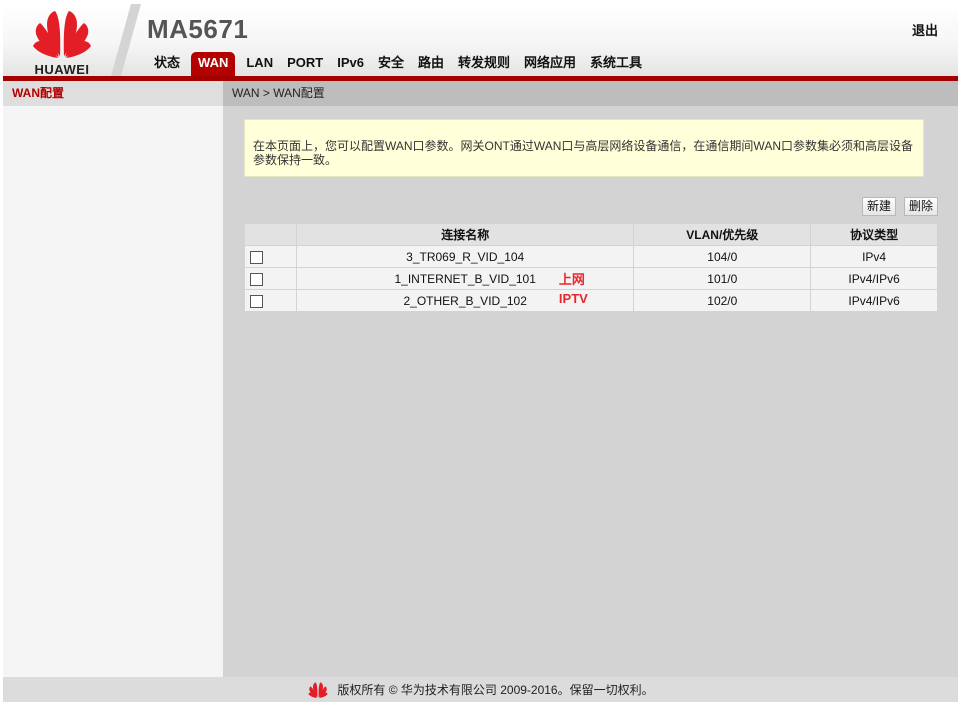 This screenshot has width=963, height=705. What do you see at coordinates (198, 29) in the screenshot?
I see `device-title: MA5671` at bounding box center [198, 29].